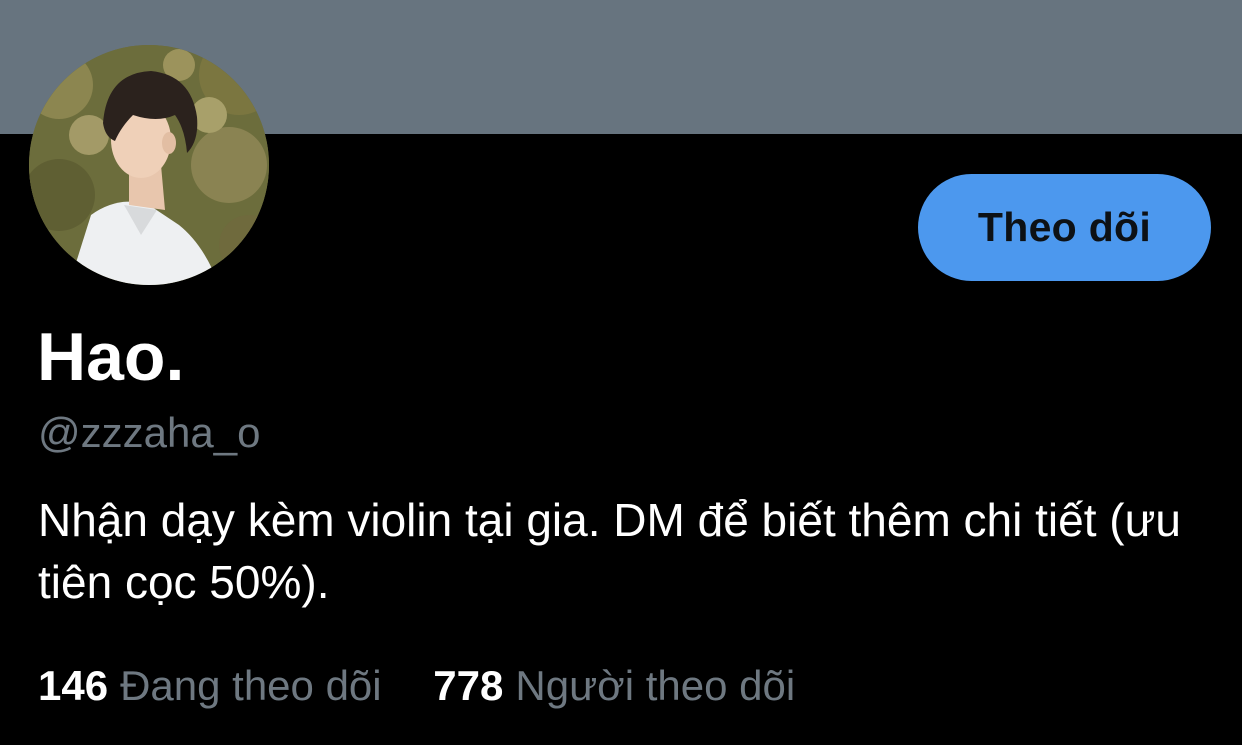 Image resolution: width=1242 pixels, height=745 pixels. I want to click on followers-count: 778, so click(468, 685).